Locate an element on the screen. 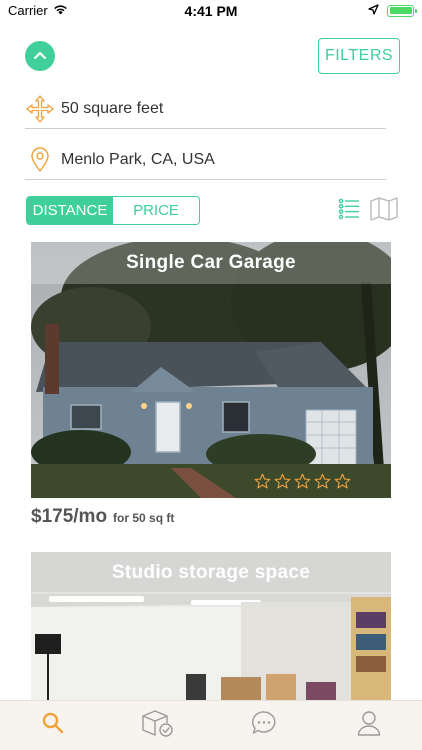 This screenshot has height=750, width=422. tab-messages is located at coordinates (264, 726).